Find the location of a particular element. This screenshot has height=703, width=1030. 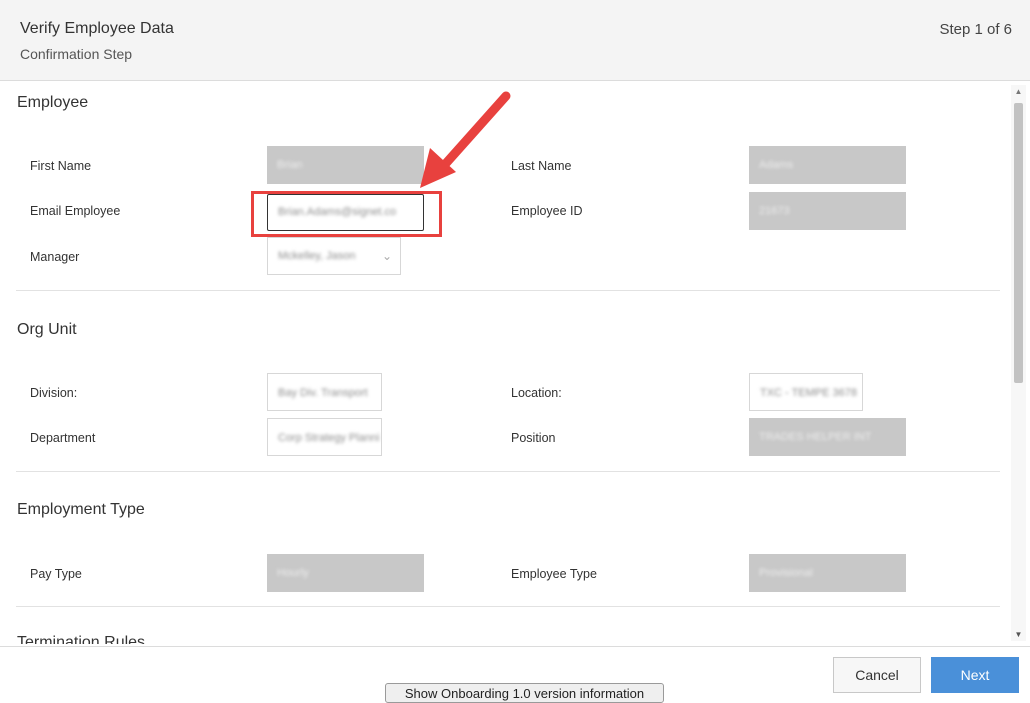

scroll-up-icon: ▲ is located at coordinates (1018, 91).